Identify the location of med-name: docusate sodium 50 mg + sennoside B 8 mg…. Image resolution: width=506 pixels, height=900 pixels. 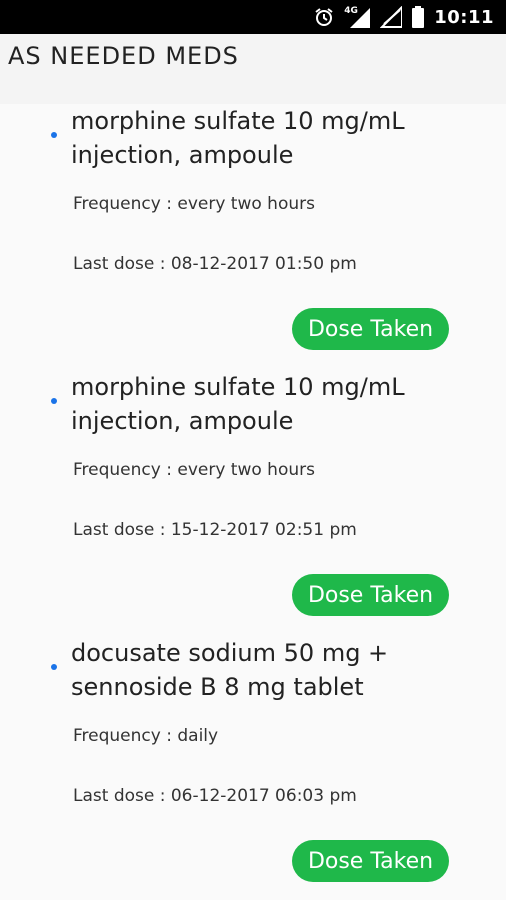
(230, 670).